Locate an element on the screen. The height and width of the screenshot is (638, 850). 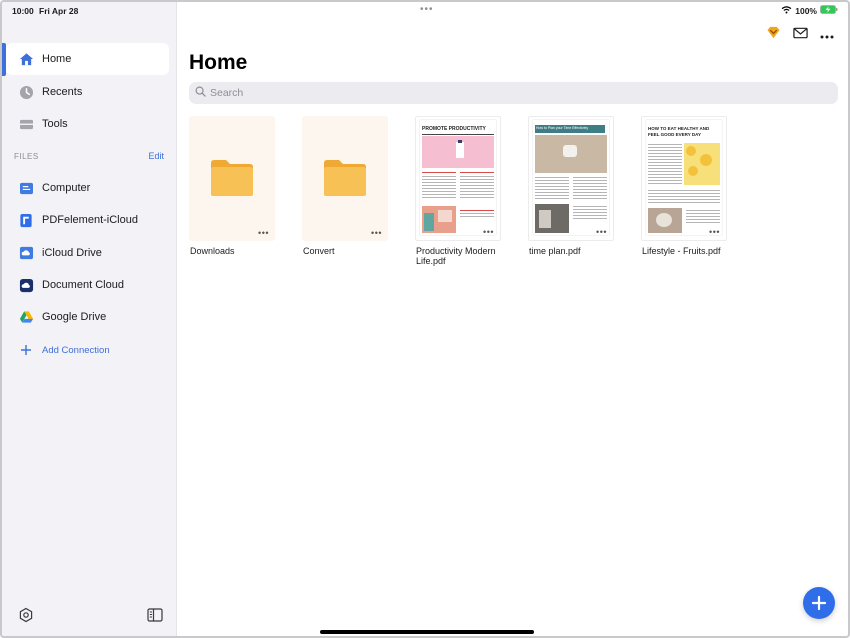
file-name: Convert is located at coordinates (319, 251).